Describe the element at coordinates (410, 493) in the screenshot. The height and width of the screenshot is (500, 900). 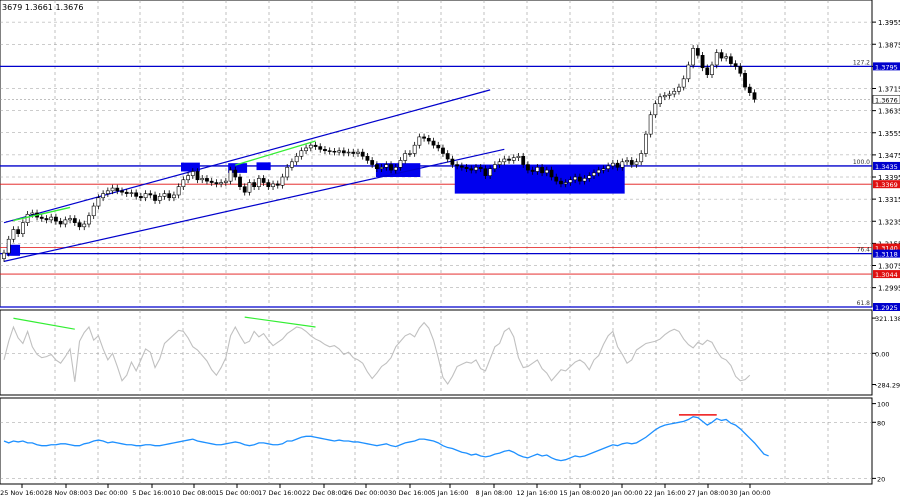
I see `time-tick-label: 30 Dec 16:00` at that location.